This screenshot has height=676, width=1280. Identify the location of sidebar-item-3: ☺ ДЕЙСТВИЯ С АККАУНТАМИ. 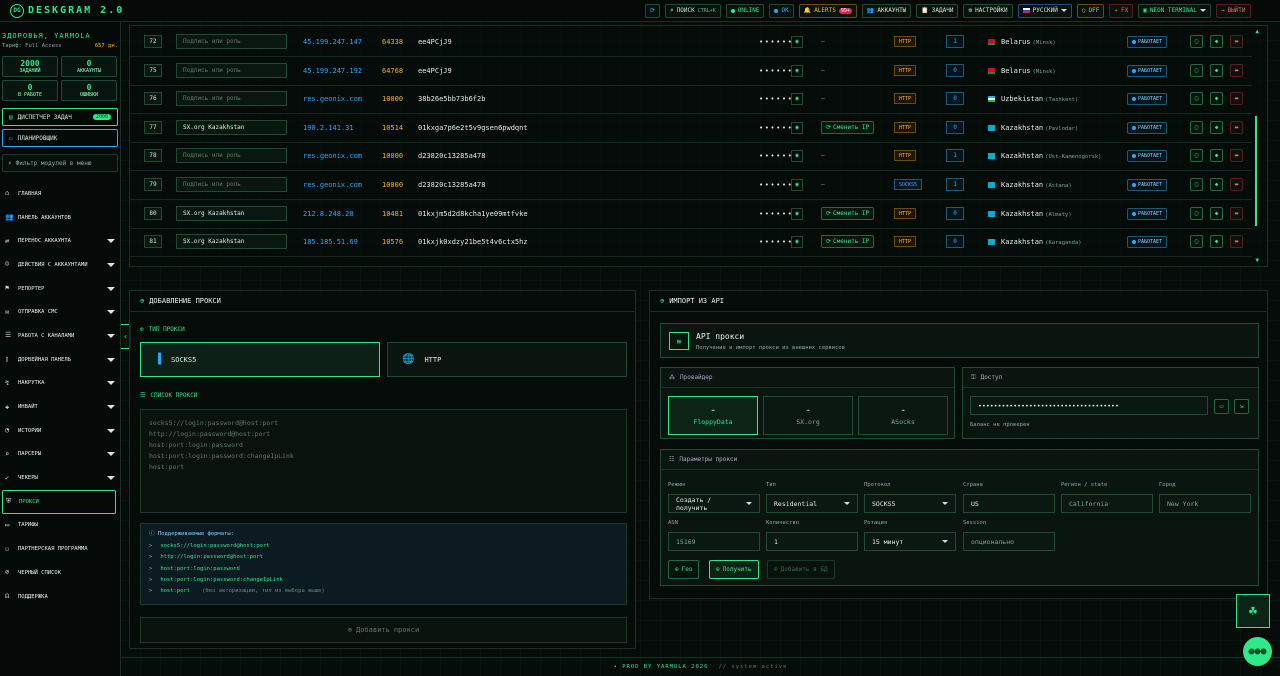
(60, 265).